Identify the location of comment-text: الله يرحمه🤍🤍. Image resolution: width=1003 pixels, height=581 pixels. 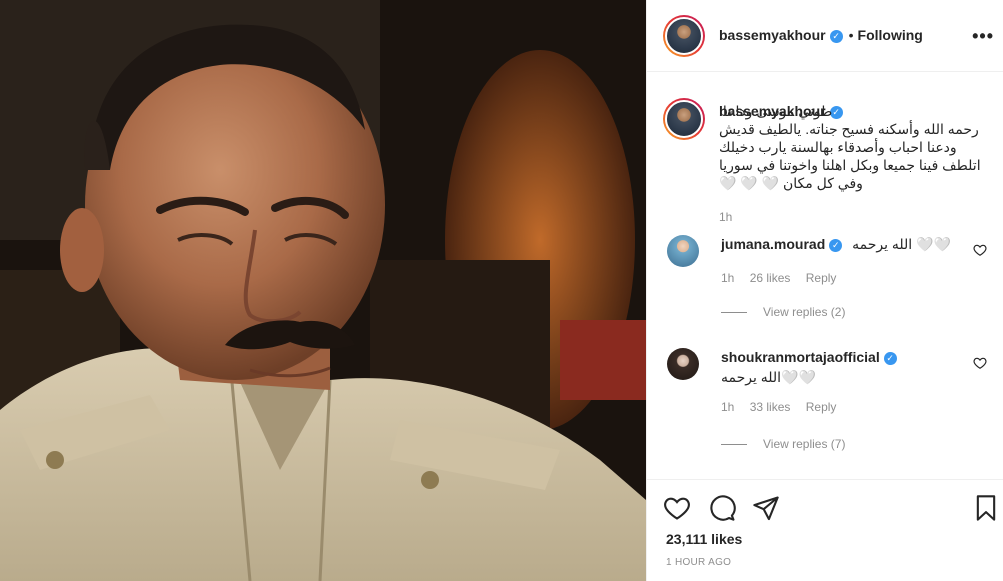
(768, 377).